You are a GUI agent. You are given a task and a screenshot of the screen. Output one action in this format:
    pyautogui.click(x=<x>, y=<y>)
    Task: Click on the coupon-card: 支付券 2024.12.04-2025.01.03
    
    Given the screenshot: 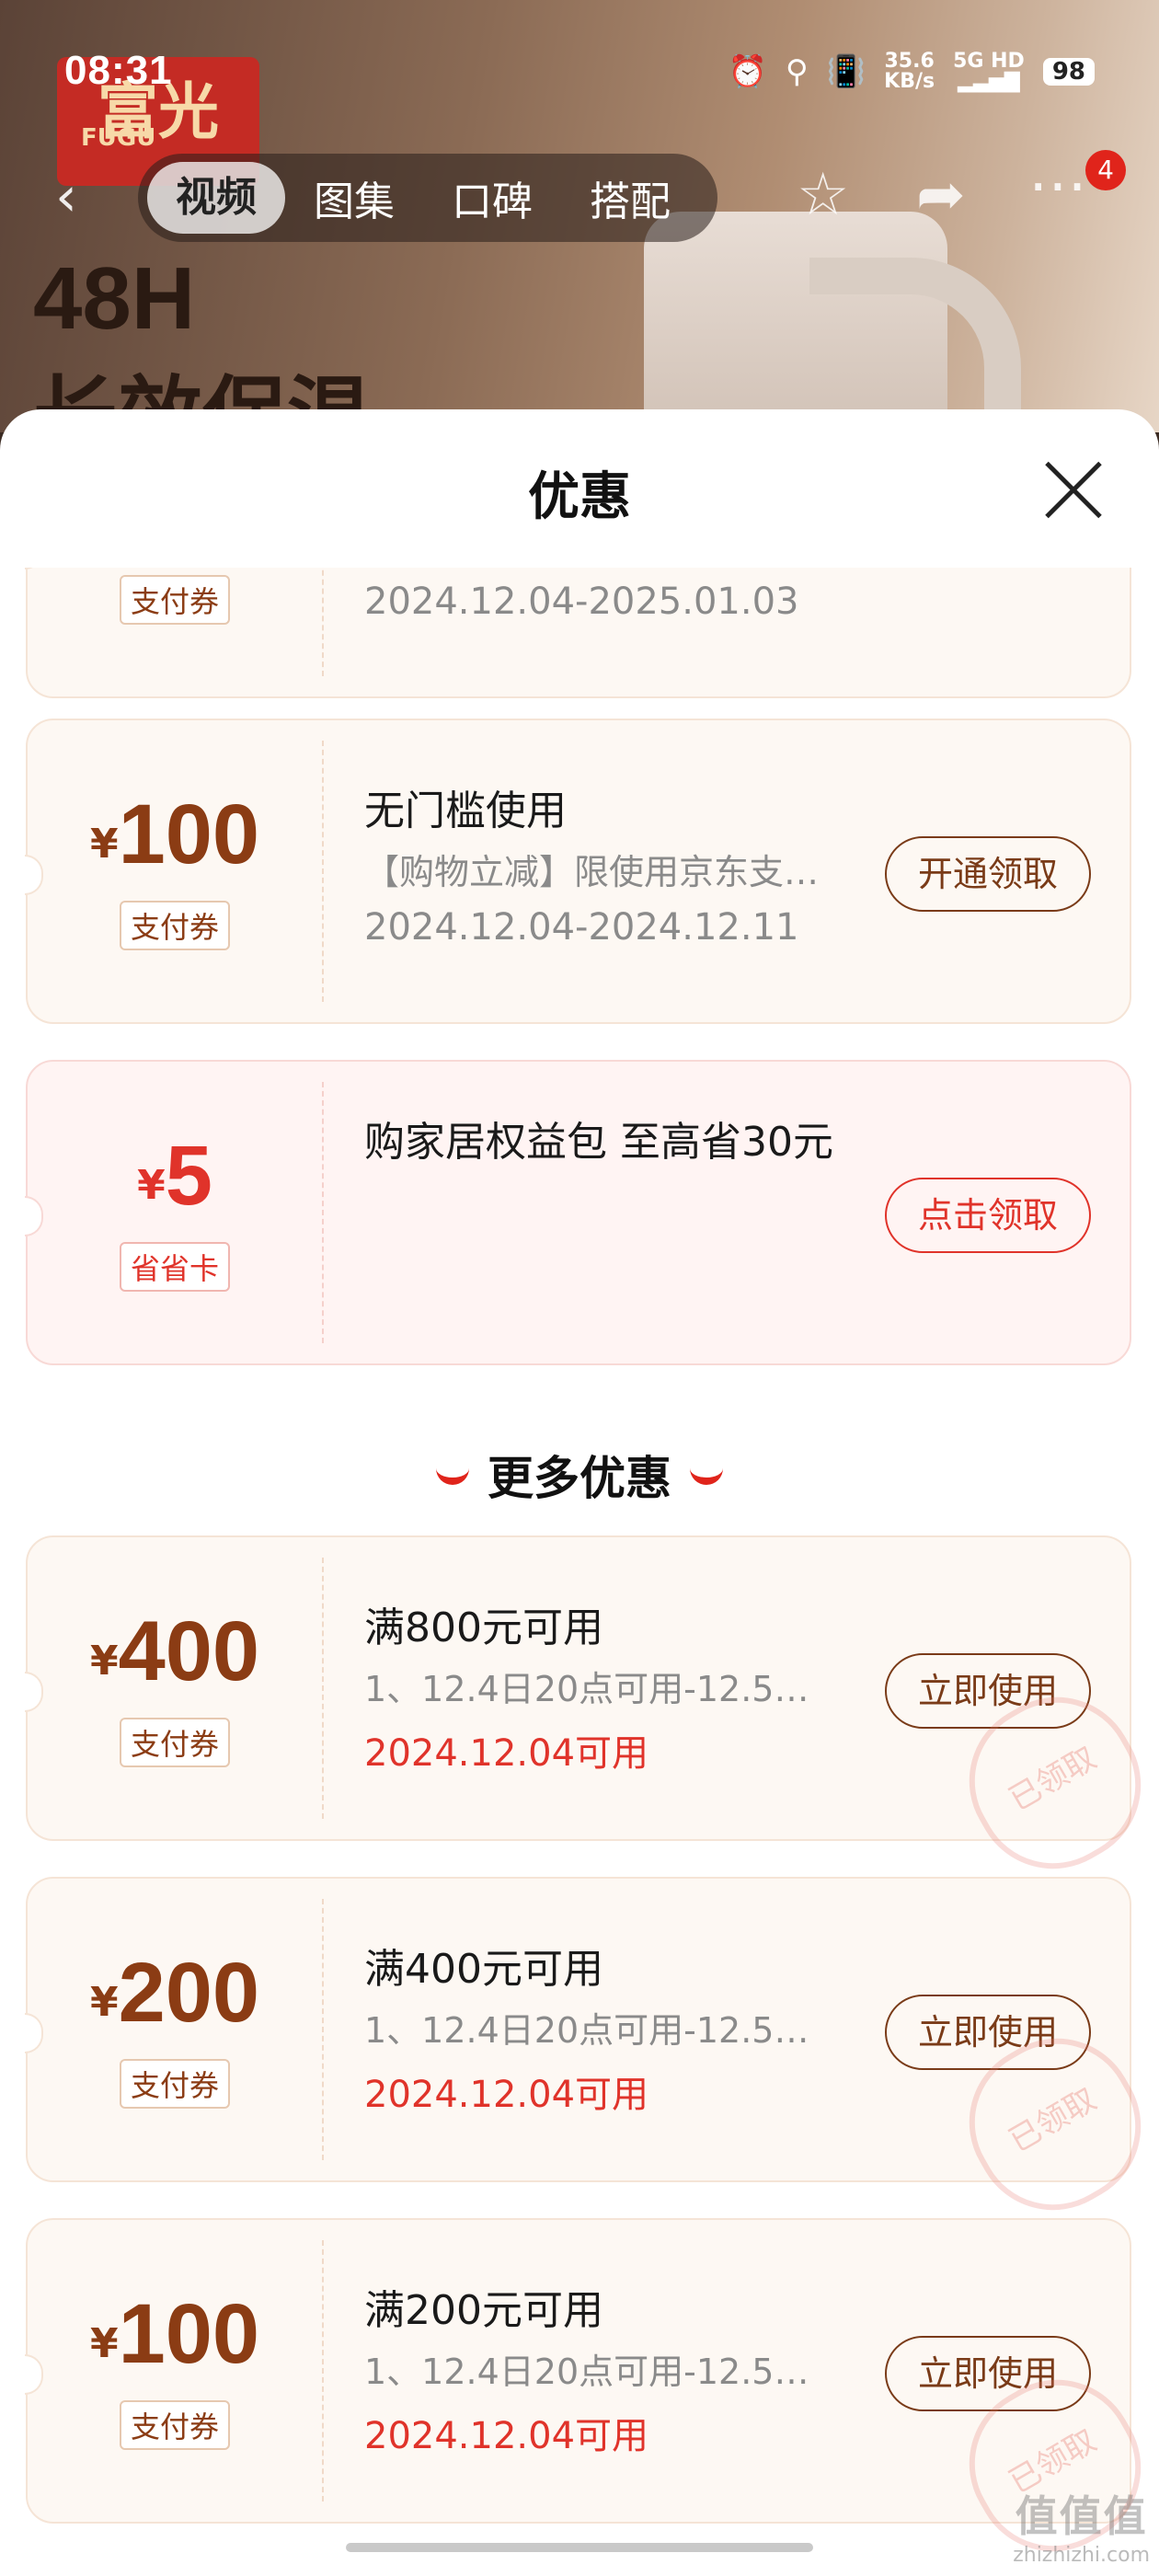 What is the action you would take?
    pyautogui.click(x=578, y=633)
    